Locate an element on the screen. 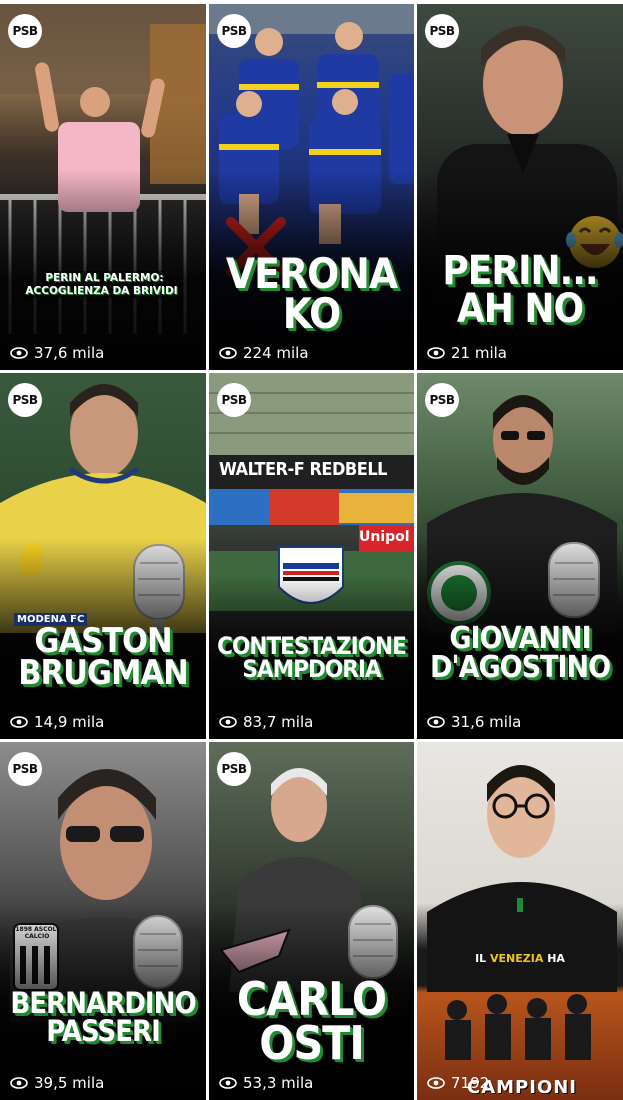  tile-headline: BERNARDINO PASSERI is located at coordinates (103, 1017).